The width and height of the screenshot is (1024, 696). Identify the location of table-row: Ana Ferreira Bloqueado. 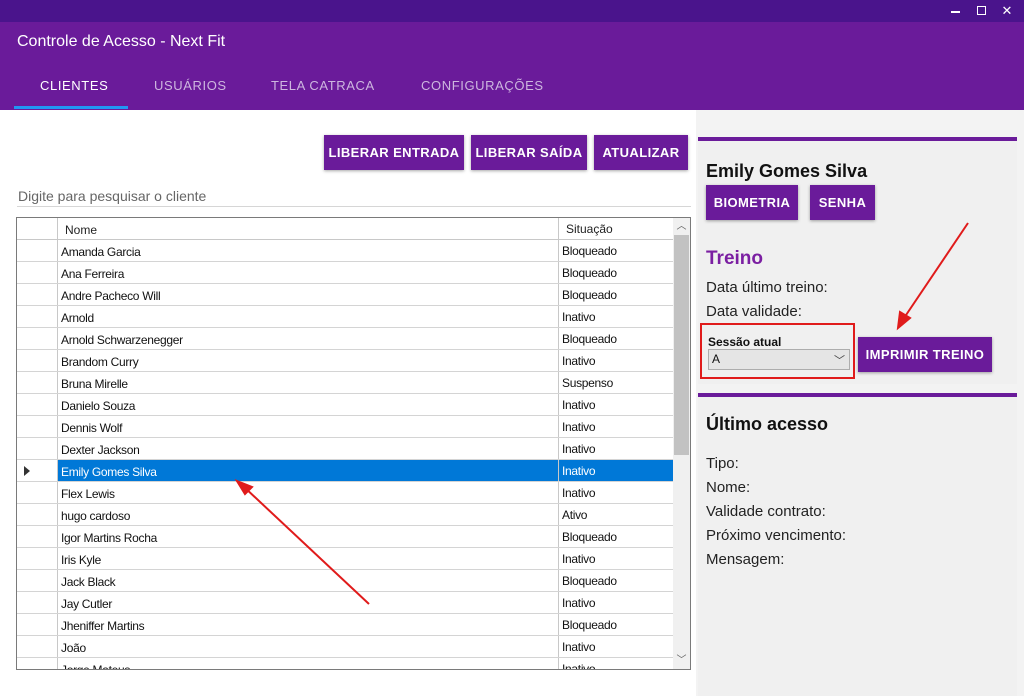
(345, 273).